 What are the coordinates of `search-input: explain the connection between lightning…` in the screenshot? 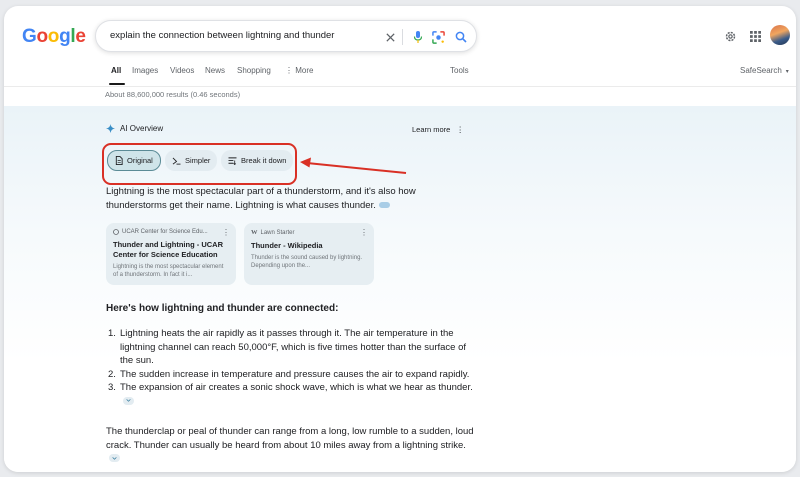 It's located at (222, 35).